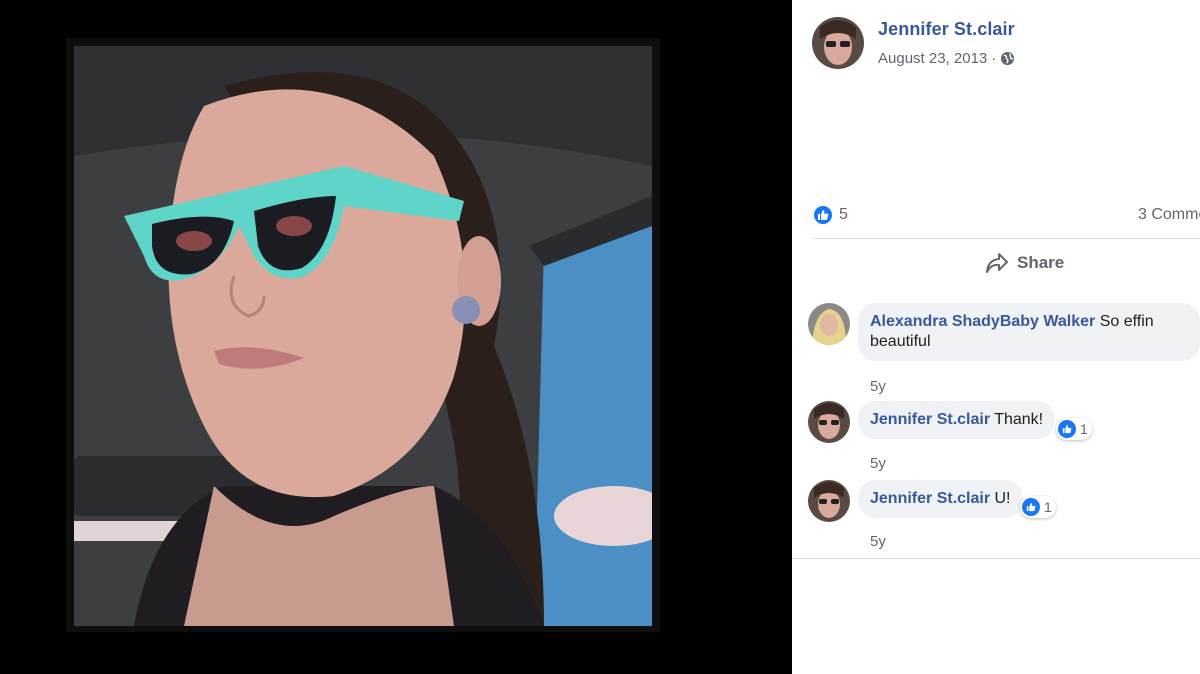 This screenshot has width=1200, height=674. I want to click on share-button: Share, so click(1024, 263).